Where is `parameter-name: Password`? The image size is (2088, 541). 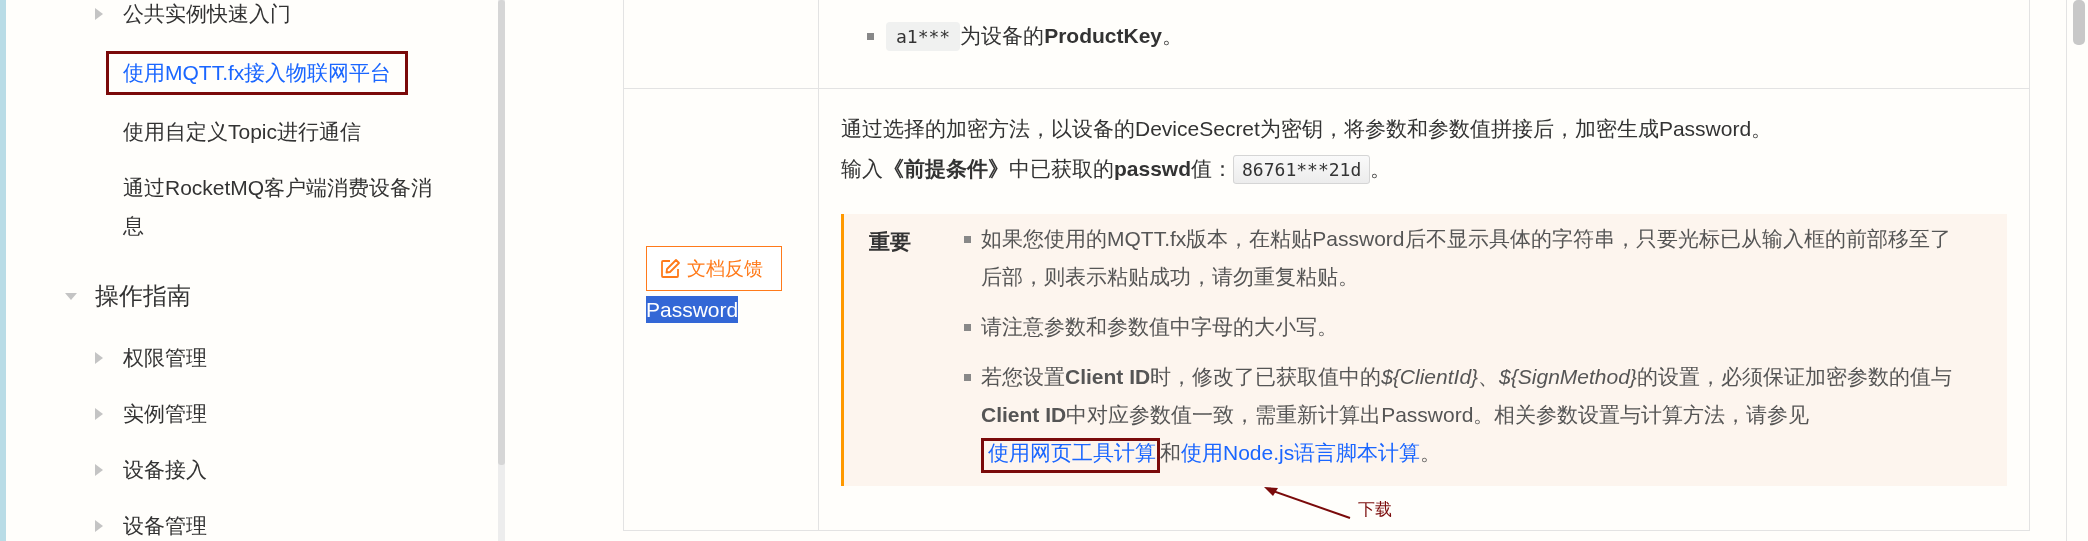 parameter-name: Password is located at coordinates (692, 309).